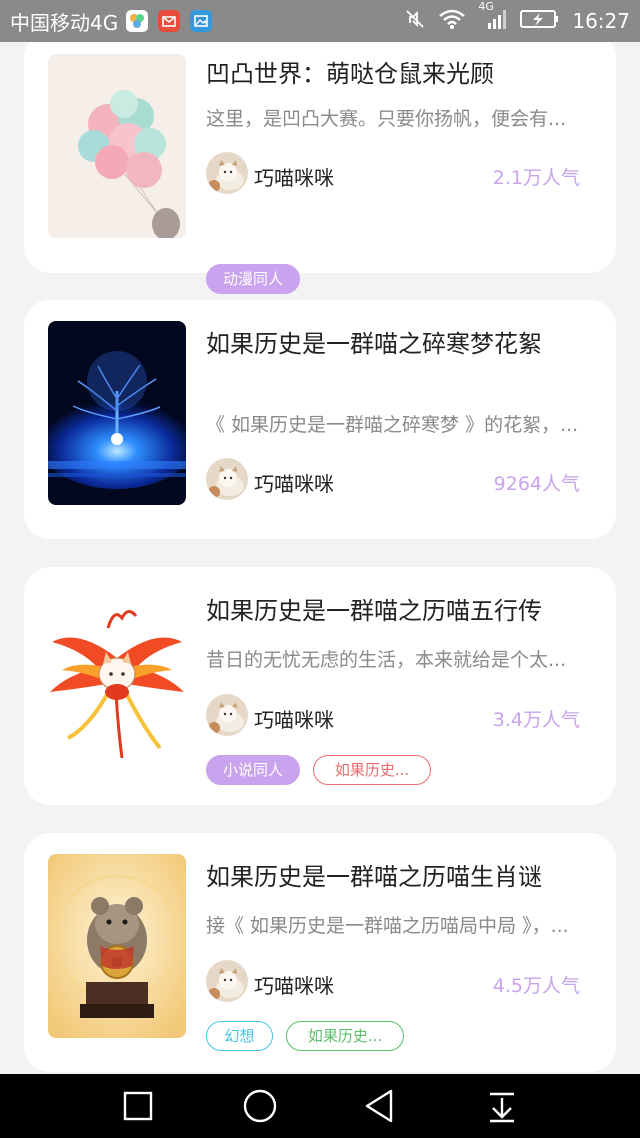 The image size is (640, 1138). I want to click on signal-icon: 4G, so click(493, 17).